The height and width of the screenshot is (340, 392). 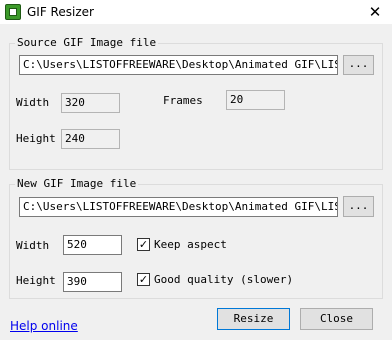 What do you see at coordinates (253, 319) in the screenshot?
I see `resize-button: Resize` at bounding box center [253, 319].